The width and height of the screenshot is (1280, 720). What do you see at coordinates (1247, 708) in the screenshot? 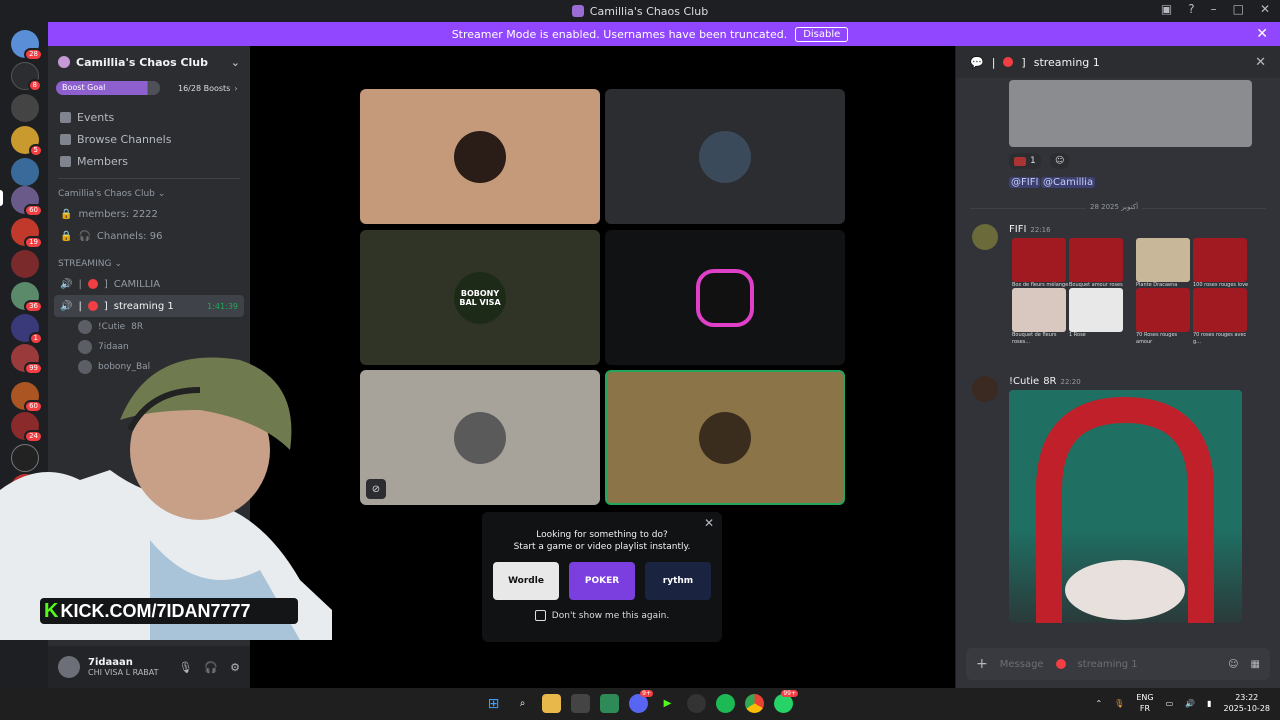
I see `clock-date: 2025-10-28` at bounding box center [1247, 708].